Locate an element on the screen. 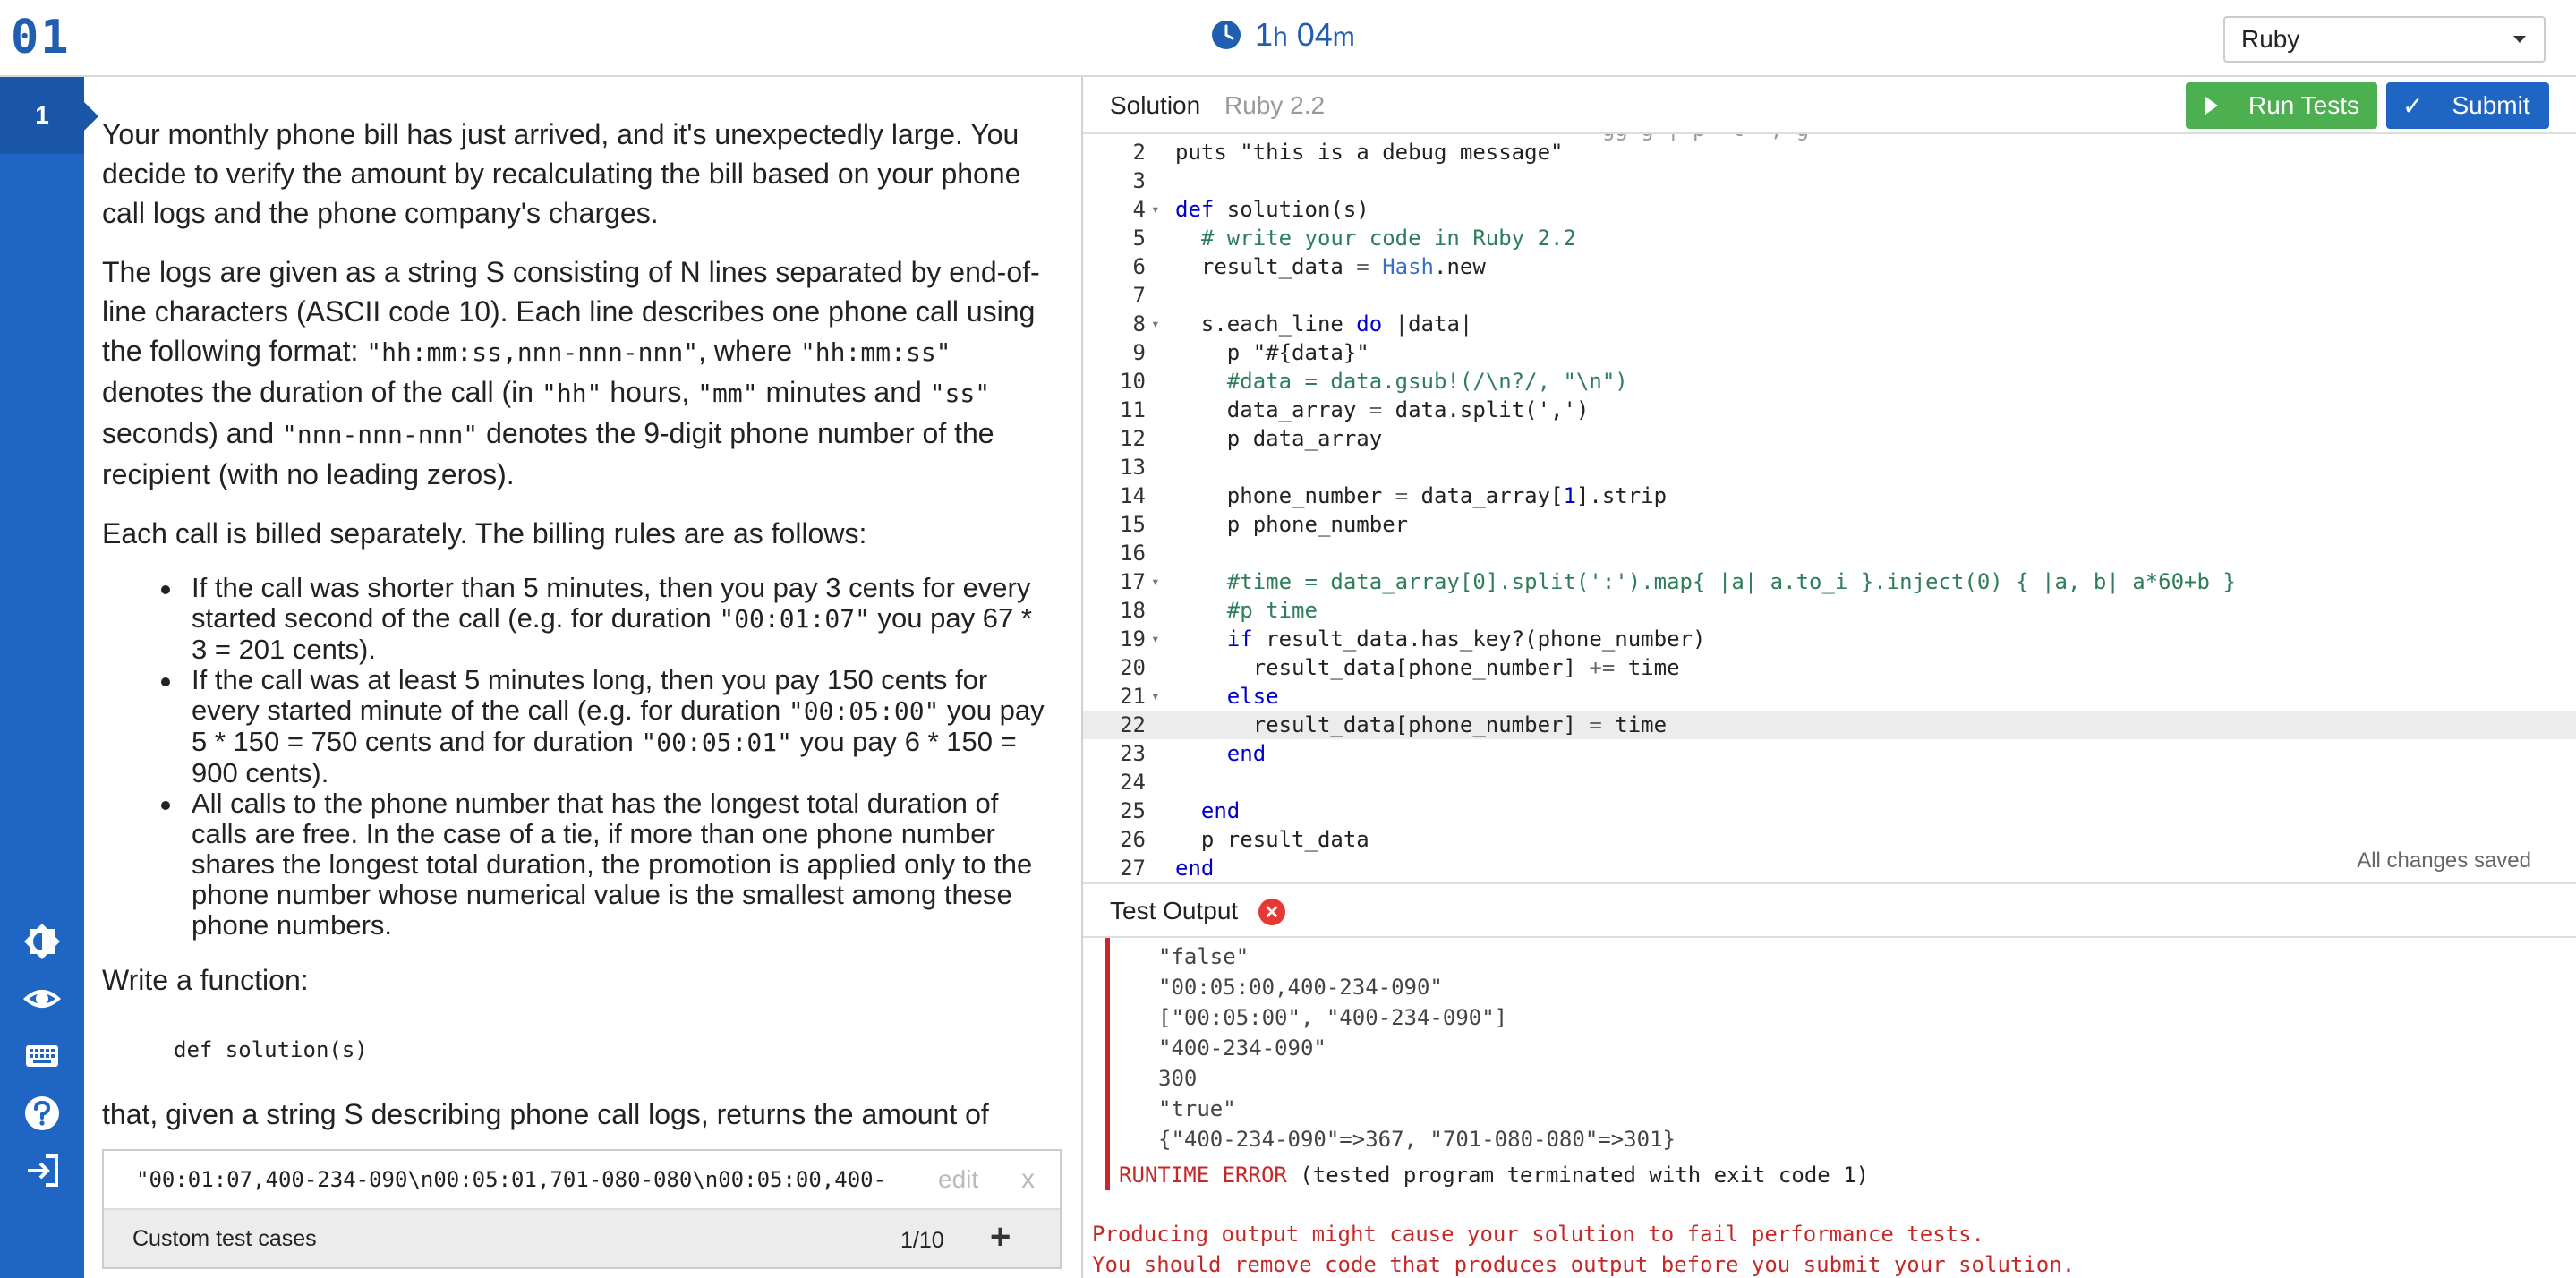  help-icon is located at coordinates (42, 1113).